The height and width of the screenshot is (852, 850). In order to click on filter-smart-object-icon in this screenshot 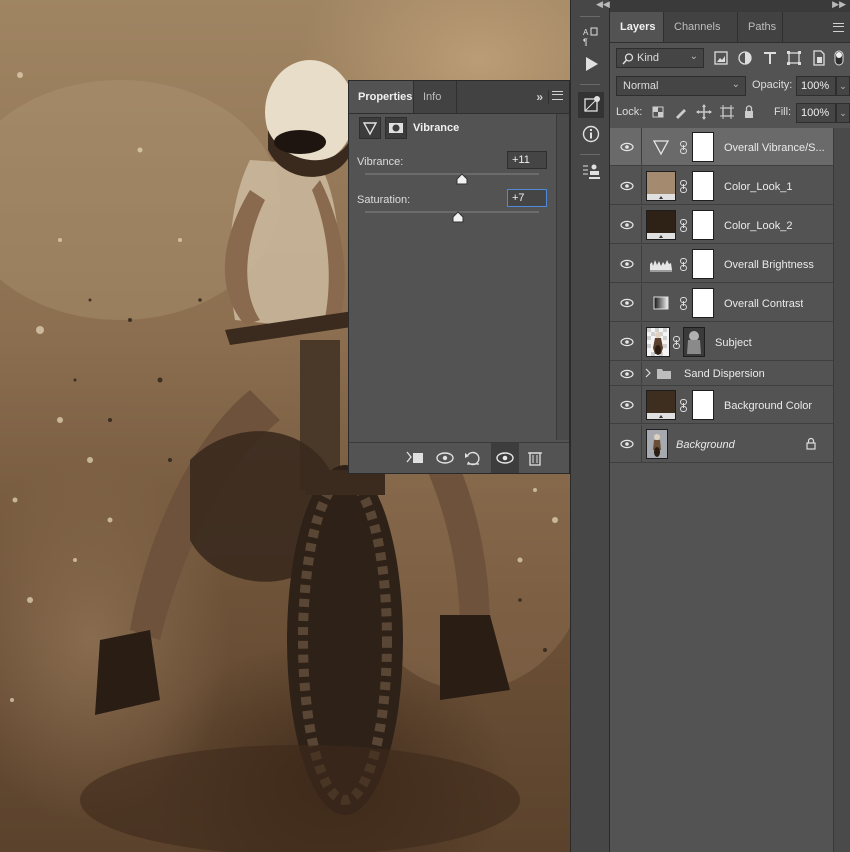, I will do `click(819, 58)`.